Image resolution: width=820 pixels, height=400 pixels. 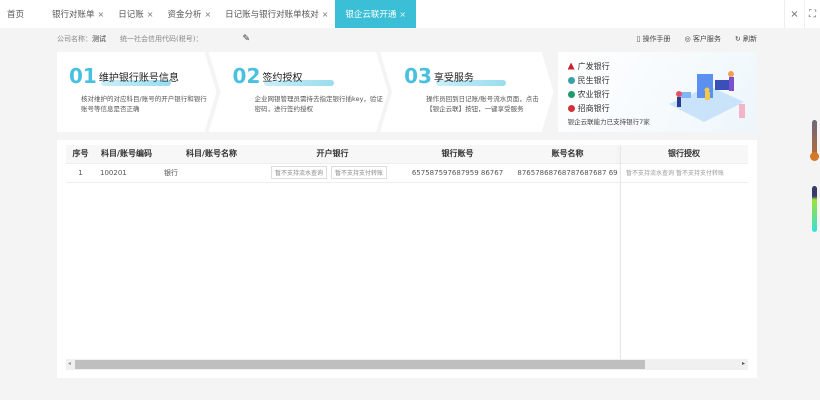 I want to click on refresh-label: 刷新, so click(x=750, y=39).